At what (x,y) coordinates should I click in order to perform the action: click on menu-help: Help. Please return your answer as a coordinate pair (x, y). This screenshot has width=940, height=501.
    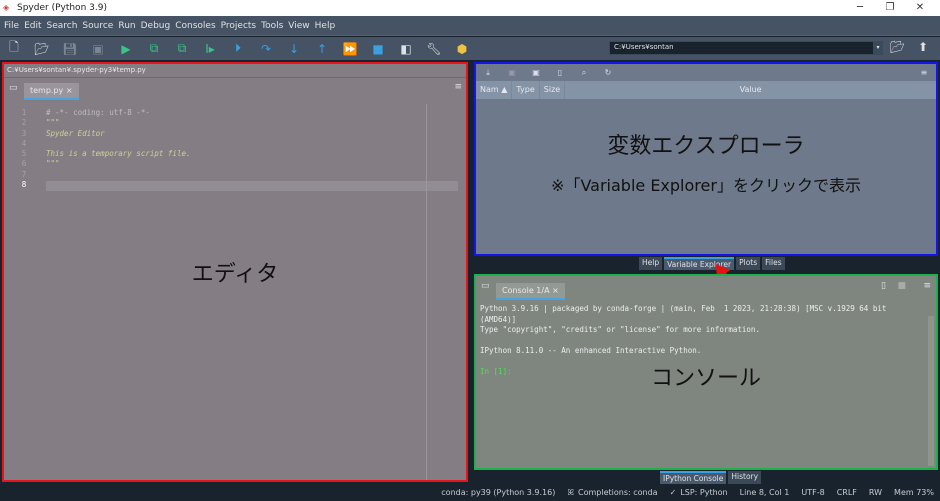
    Looking at the image, I should click on (325, 26).